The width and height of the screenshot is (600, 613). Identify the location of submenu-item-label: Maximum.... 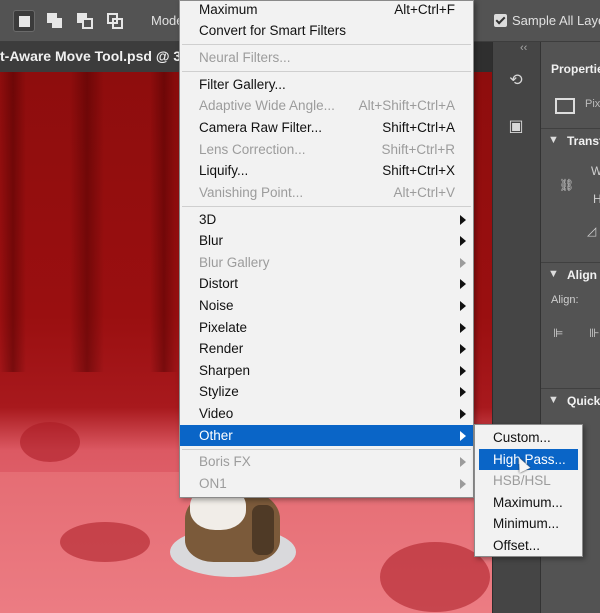
(528, 502).